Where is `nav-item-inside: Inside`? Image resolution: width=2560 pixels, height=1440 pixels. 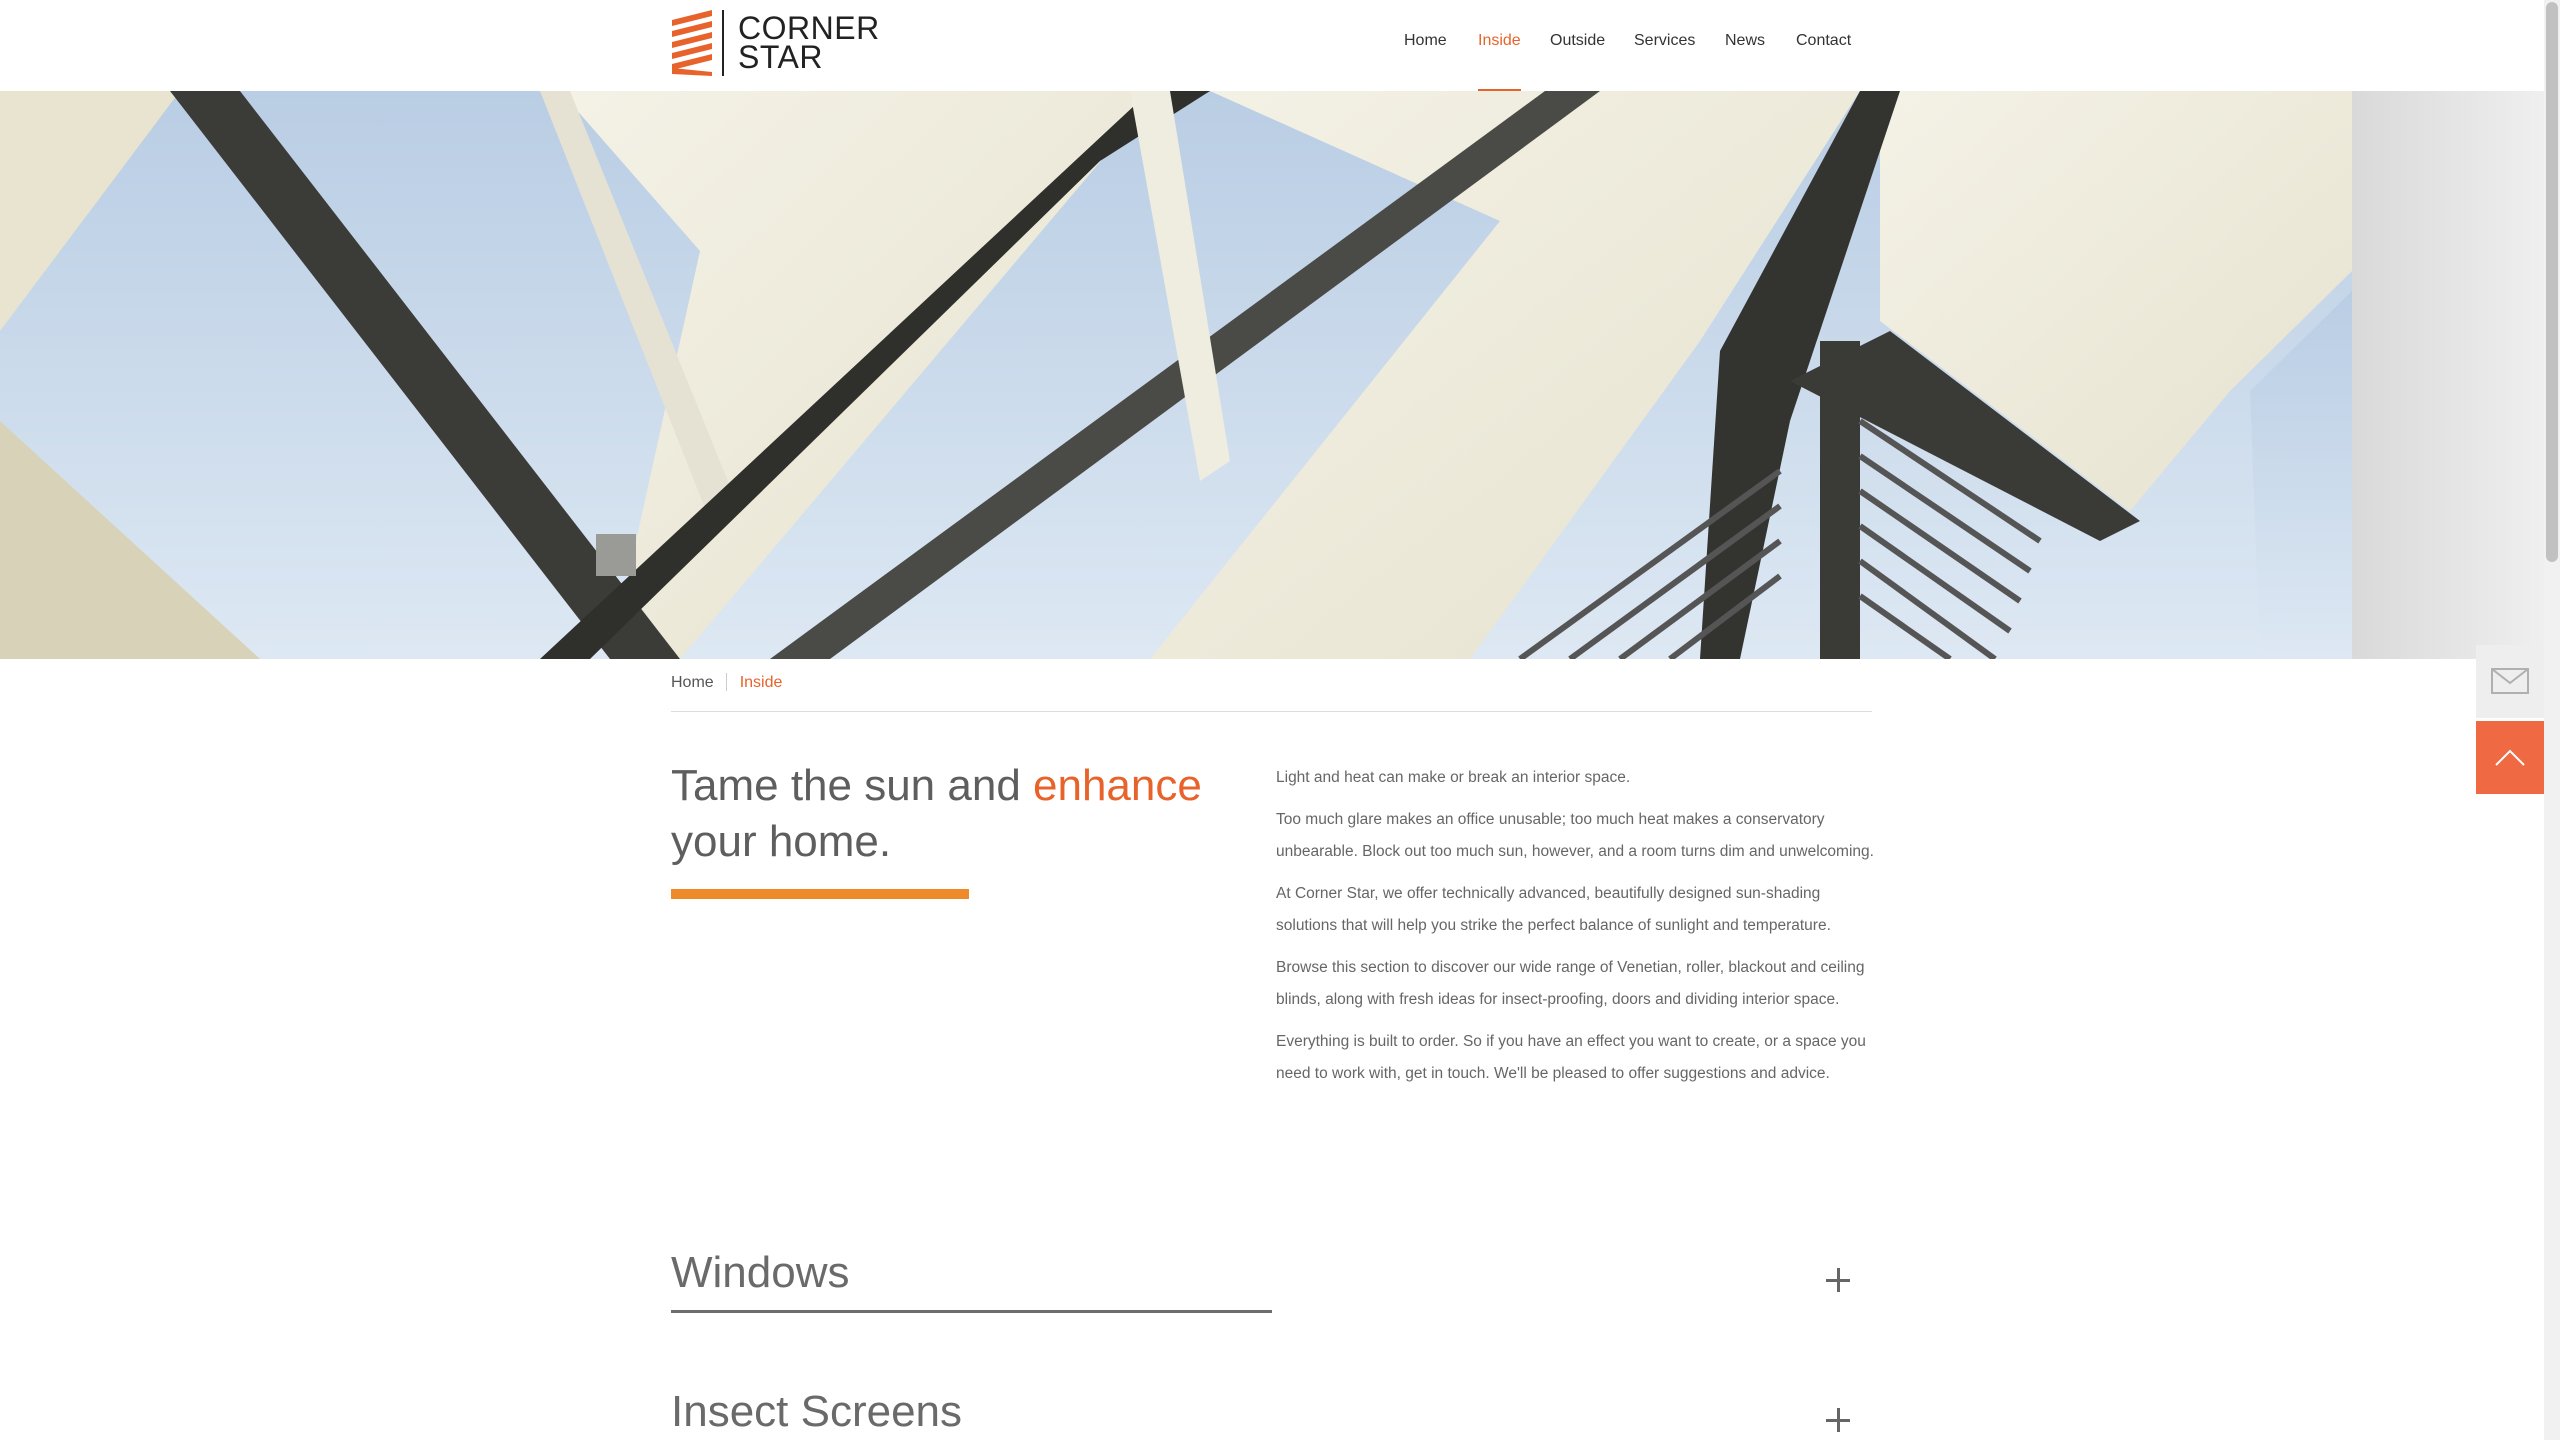
nav-item-inside: Inside is located at coordinates (1499, 41).